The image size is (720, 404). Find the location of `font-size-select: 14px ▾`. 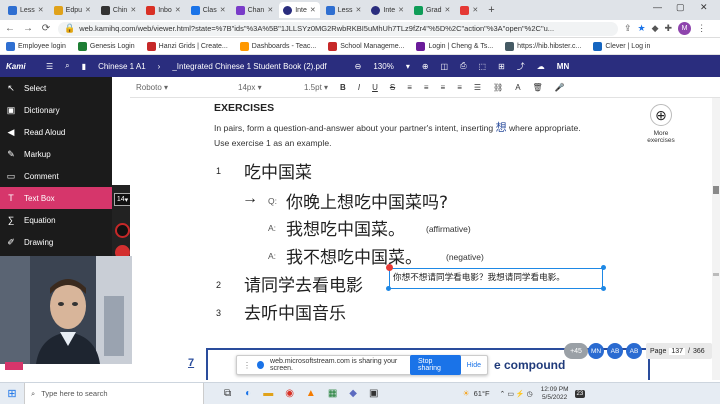

font-size-select: 14px ▾ is located at coordinates (260, 87).